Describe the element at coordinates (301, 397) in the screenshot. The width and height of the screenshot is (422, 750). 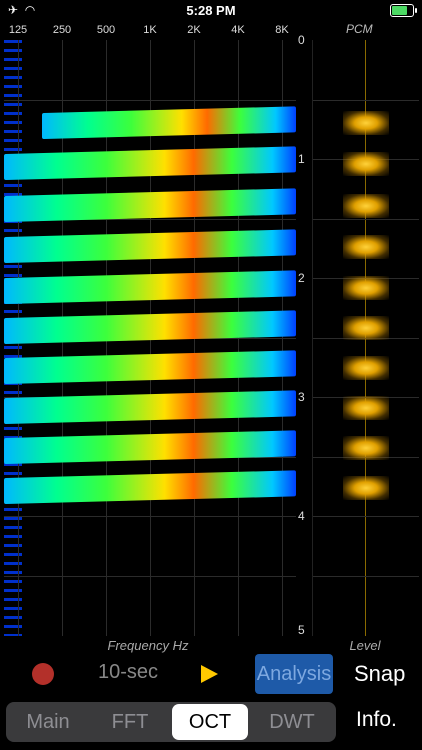
I see `time-tick: 3` at that location.